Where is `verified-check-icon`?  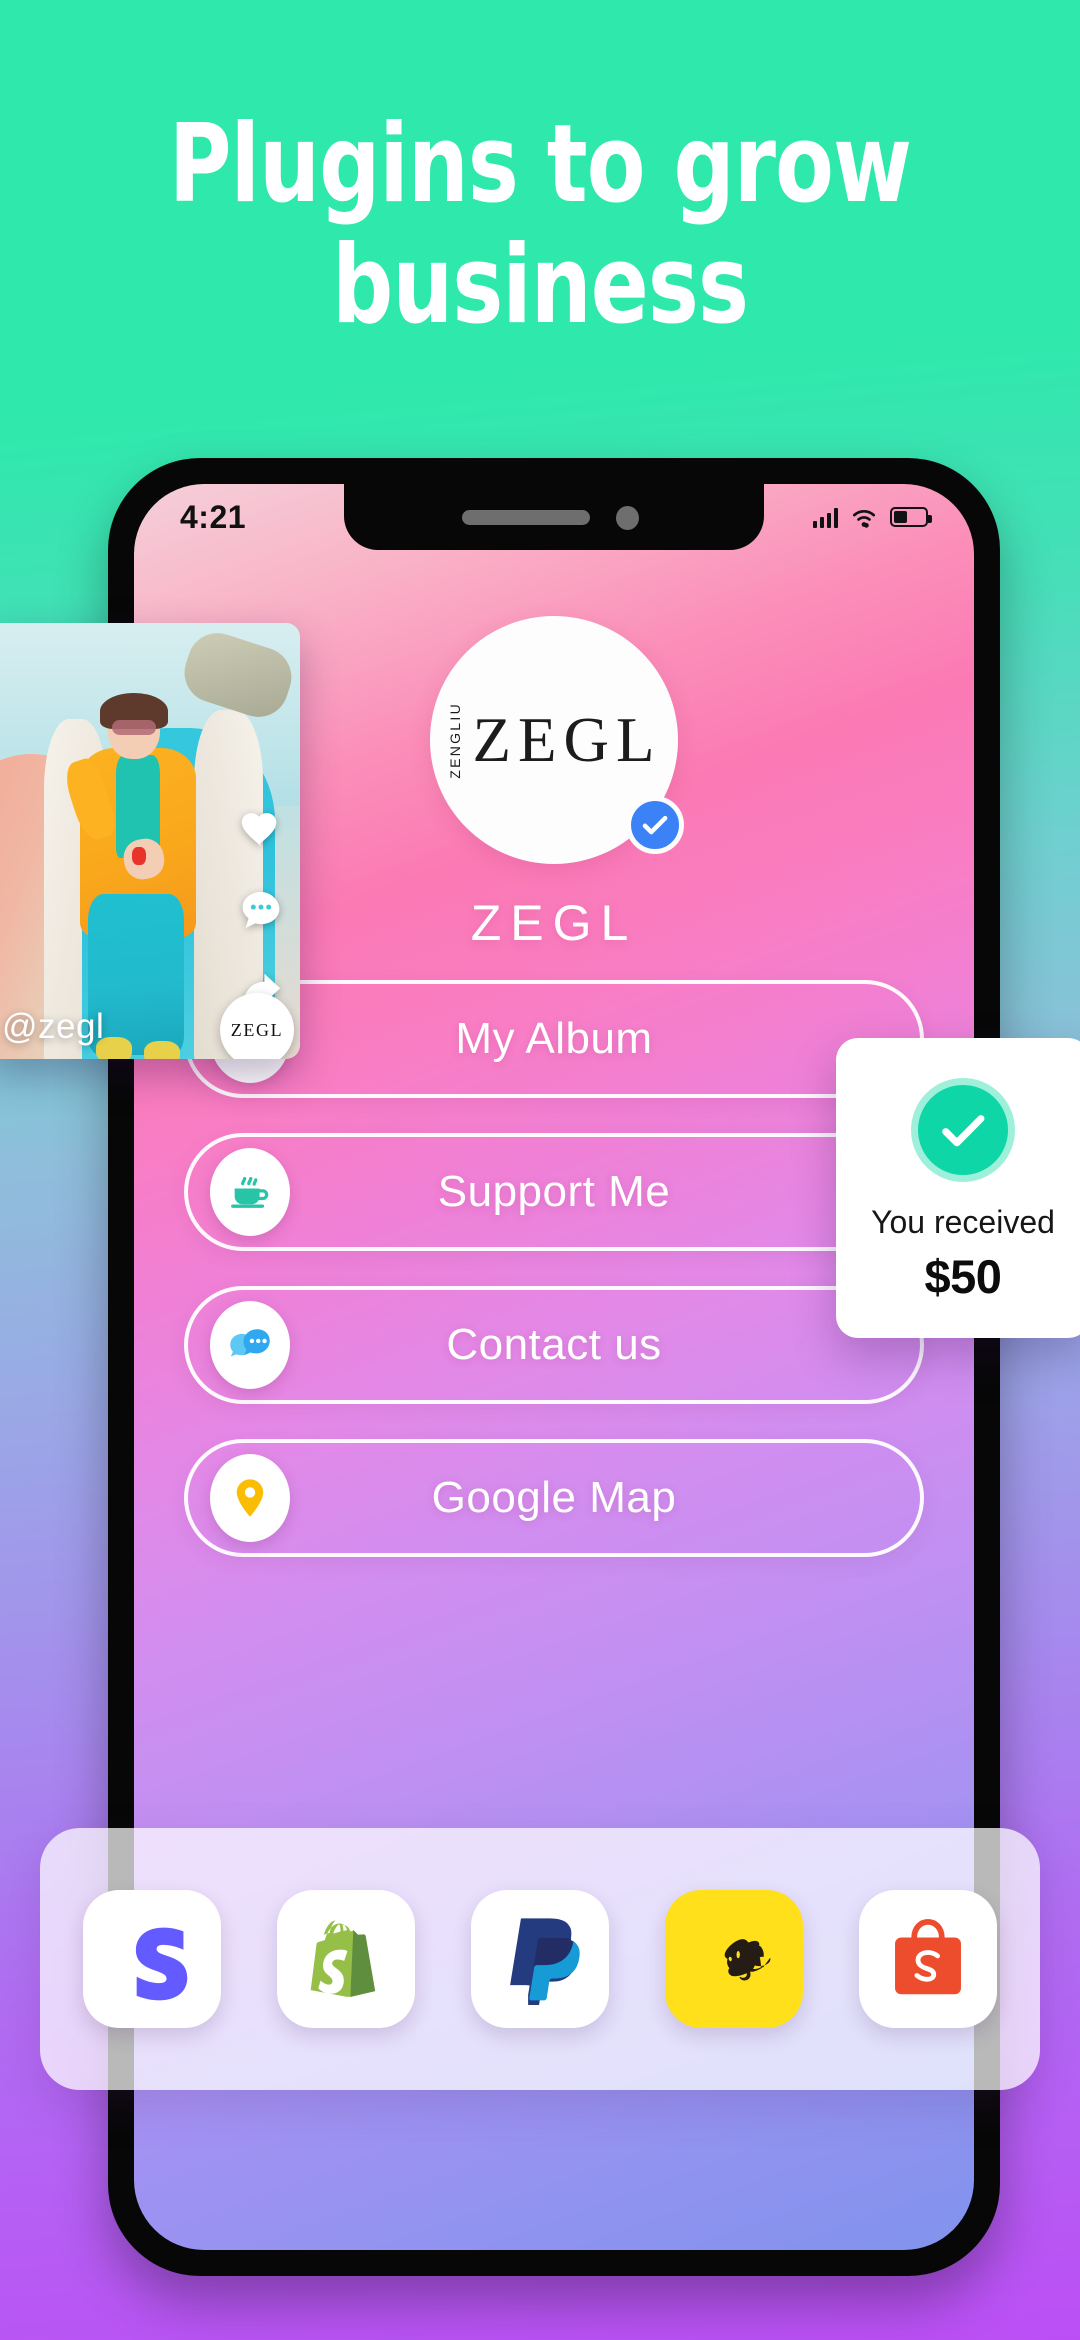
verified-check-icon is located at coordinates (655, 825).